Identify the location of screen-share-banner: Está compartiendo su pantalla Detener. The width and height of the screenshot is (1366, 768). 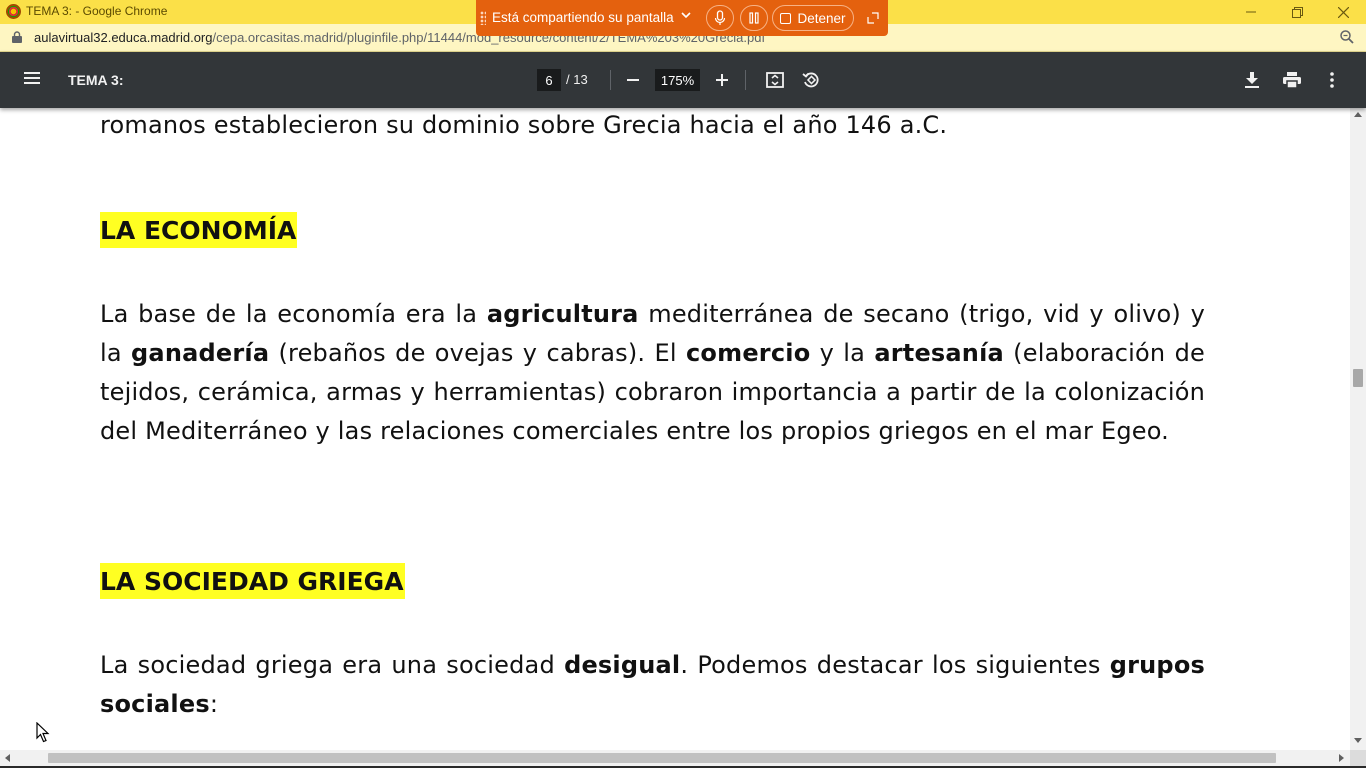
(682, 18).